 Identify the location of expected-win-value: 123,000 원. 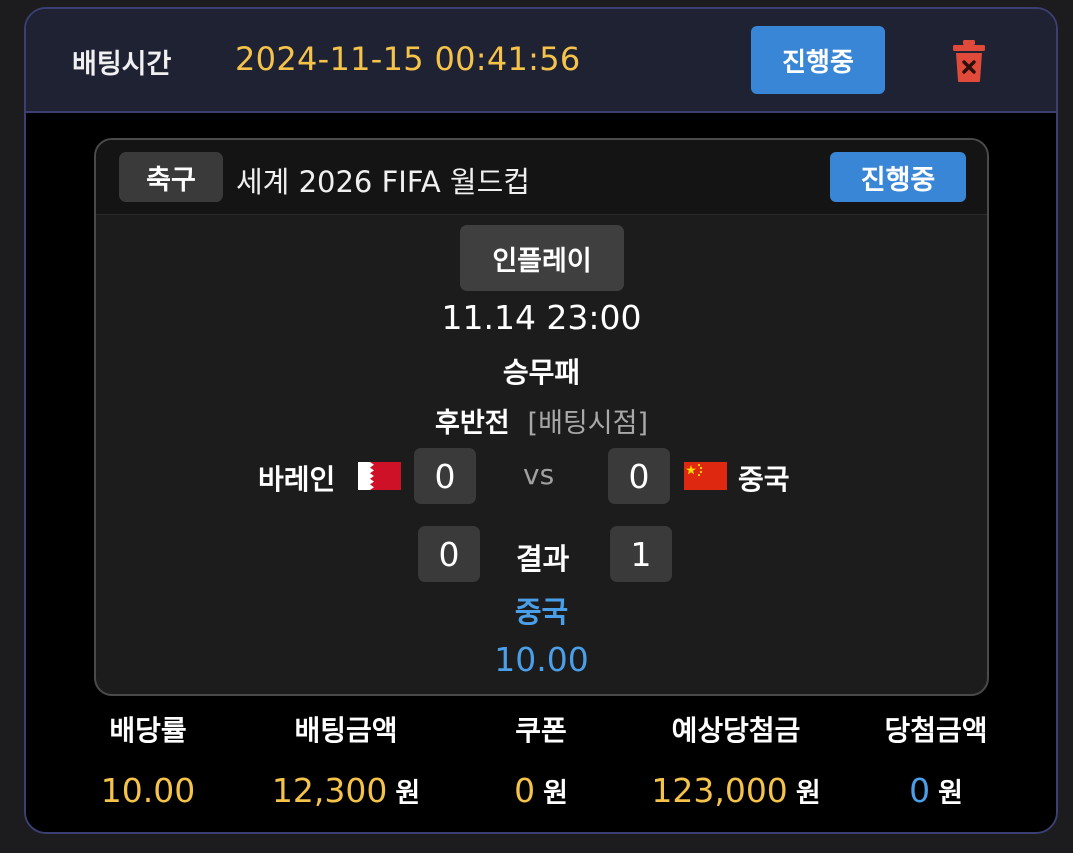
(736, 790).